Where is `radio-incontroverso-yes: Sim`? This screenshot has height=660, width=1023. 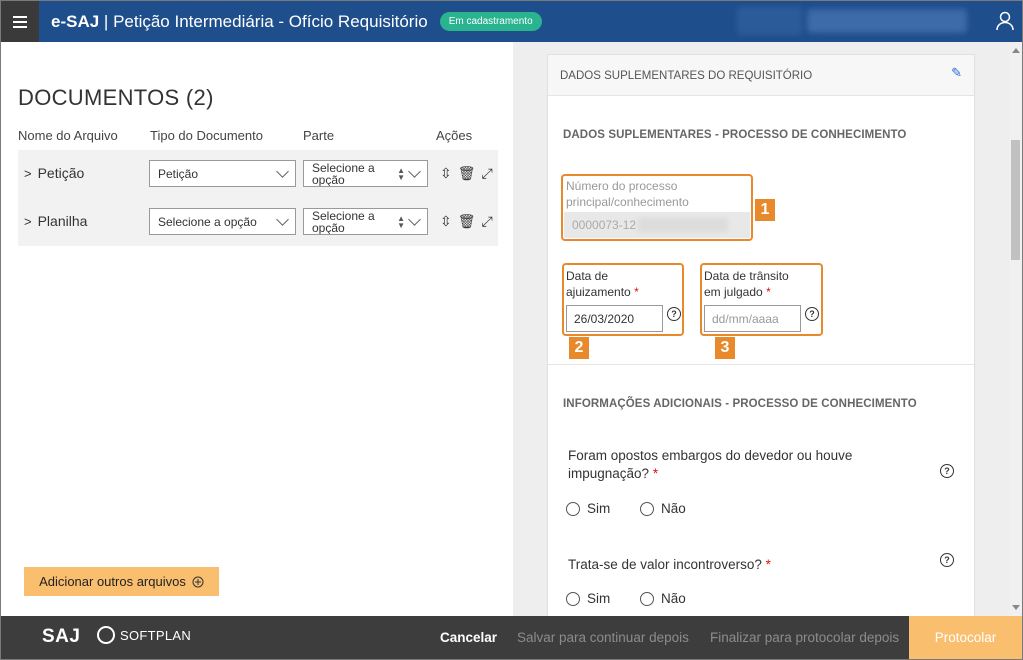
radio-incontroverso-yes: Sim is located at coordinates (588, 598).